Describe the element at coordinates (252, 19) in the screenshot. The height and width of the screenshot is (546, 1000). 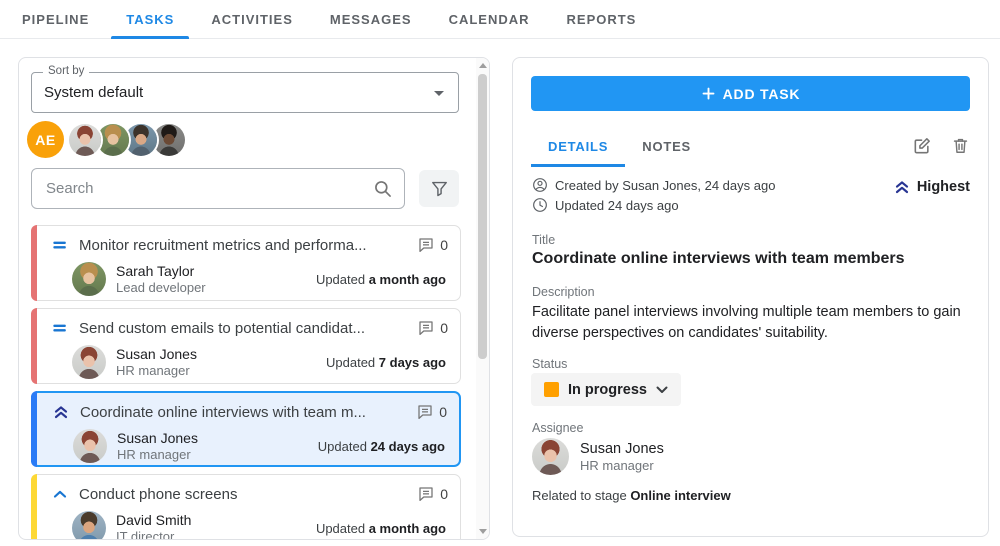
I see `nav-tab-activities: ACTIVITIES` at that location.